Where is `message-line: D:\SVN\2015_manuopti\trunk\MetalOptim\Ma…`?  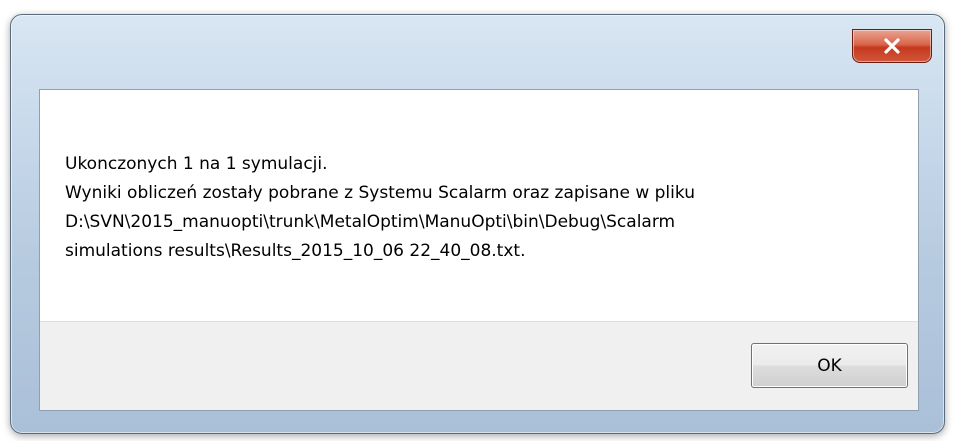 message-line: D:\SVN\2015_manuopti\trunk\MetalOptim\Ma… is located at coordinates (370, 222).